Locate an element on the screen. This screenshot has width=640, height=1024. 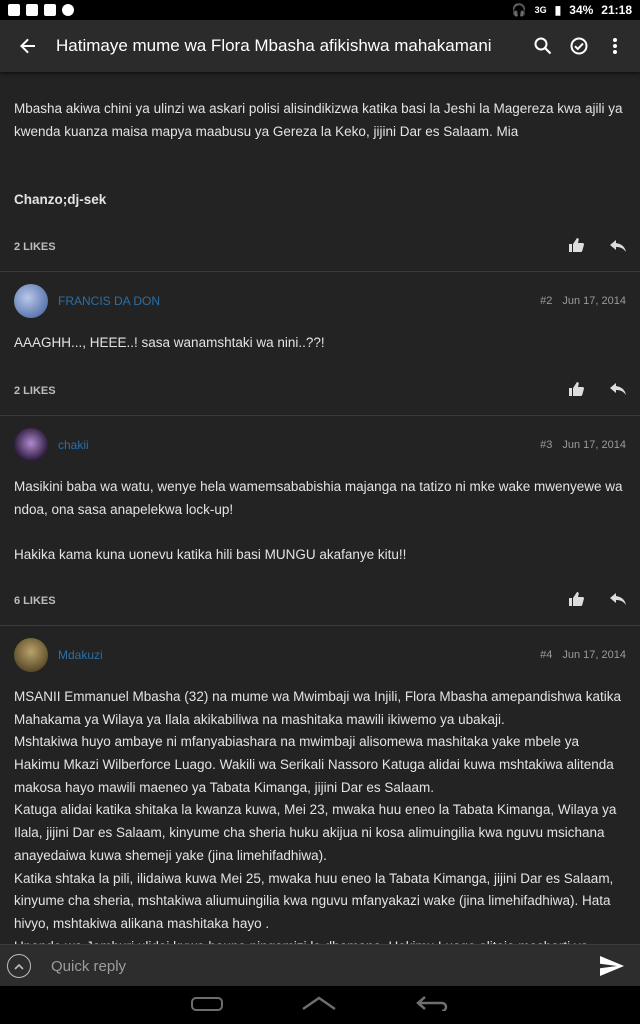
battery-level: 34% is located at coordinates (581, 10).